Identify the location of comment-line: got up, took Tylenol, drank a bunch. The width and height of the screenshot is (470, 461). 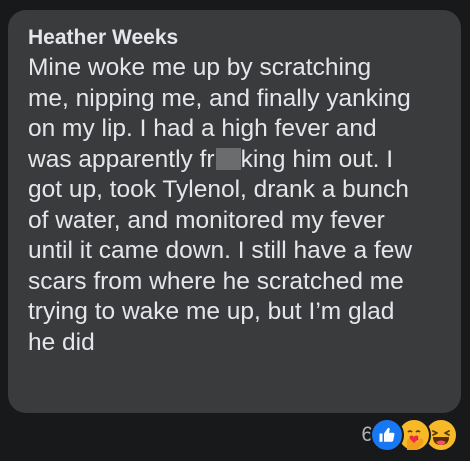
(218, 189).